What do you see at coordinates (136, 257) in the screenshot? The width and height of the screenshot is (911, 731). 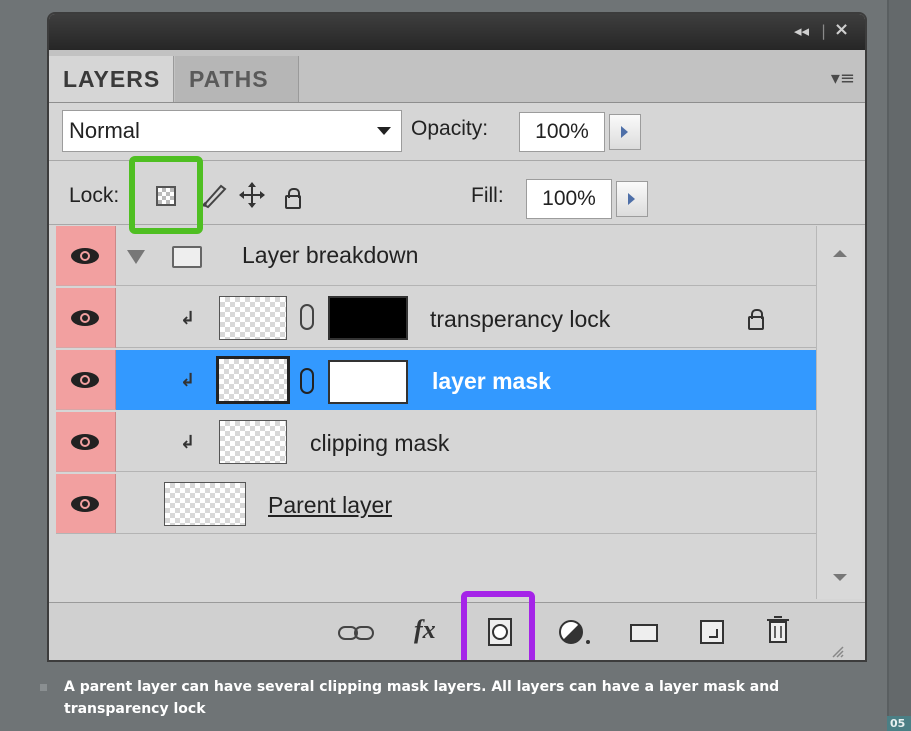 I see `expand-triangle-icon` at bounding box center [136, 257].